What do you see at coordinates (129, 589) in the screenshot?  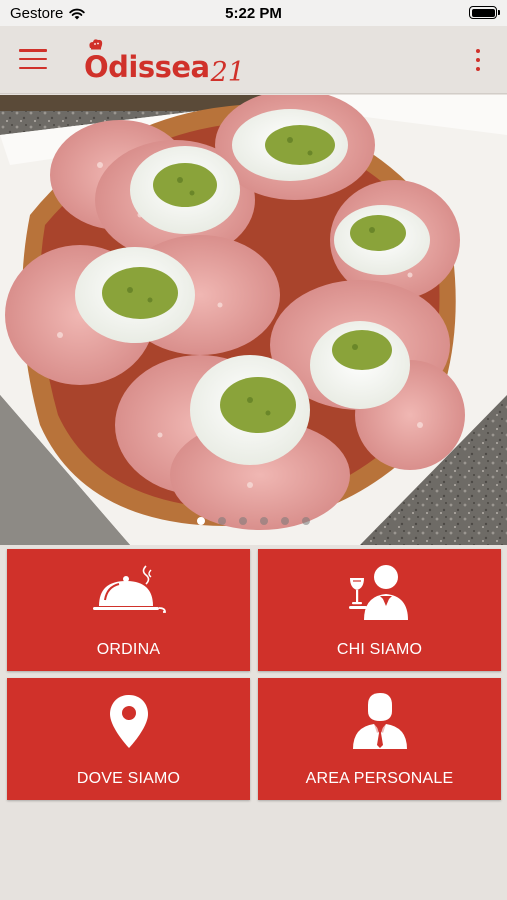 I see `cloche-icon` at bounding box center [129, 589].